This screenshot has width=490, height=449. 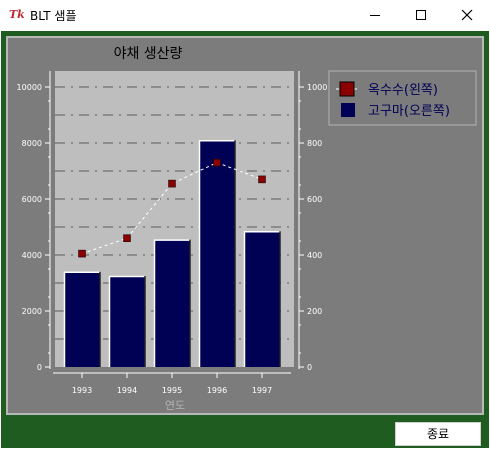 What do you see at coordinates (245, 15) in the screenshot?
I see `title-bar: Tk BLT 샘플` at bounding box center [245, 15].